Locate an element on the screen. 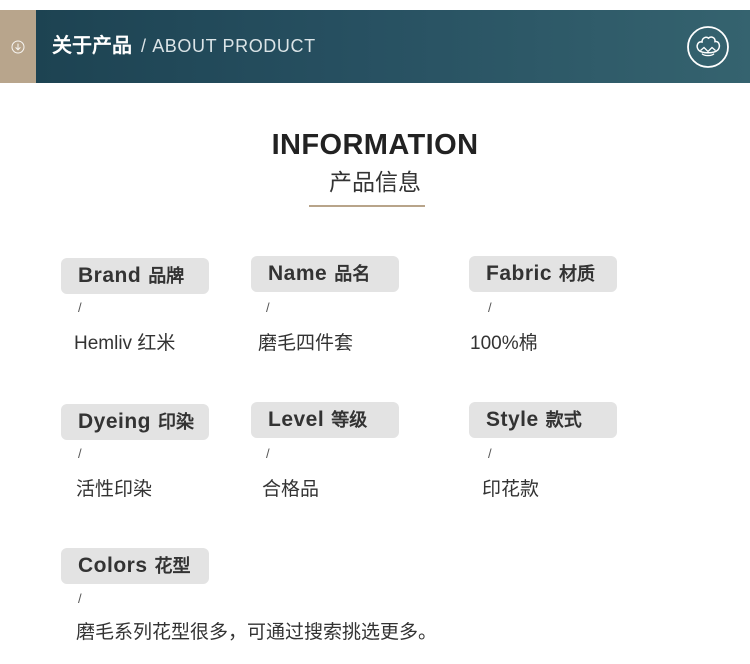 This screenshot has width=750, height=664. label-en: Style is located at coordinates (512, 419).